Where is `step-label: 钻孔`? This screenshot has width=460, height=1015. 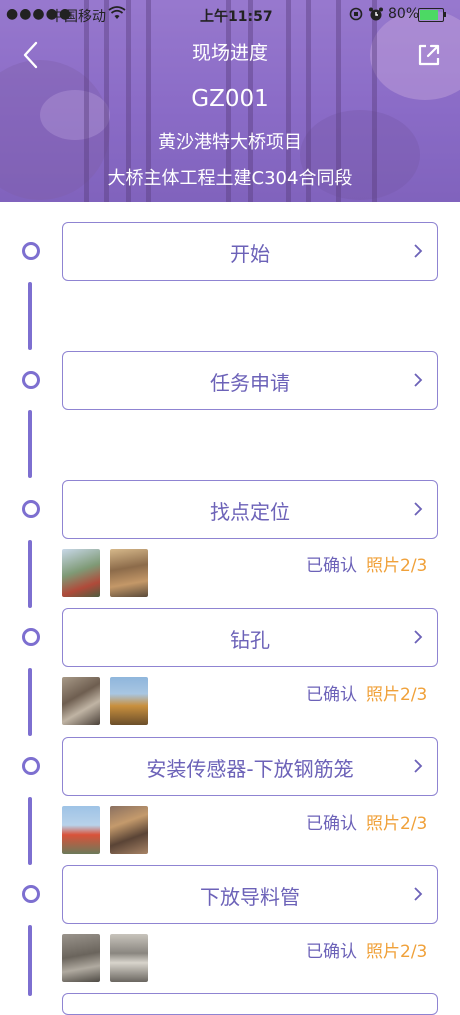
step-label: 钻孔 is located at coordinates (250, 640).